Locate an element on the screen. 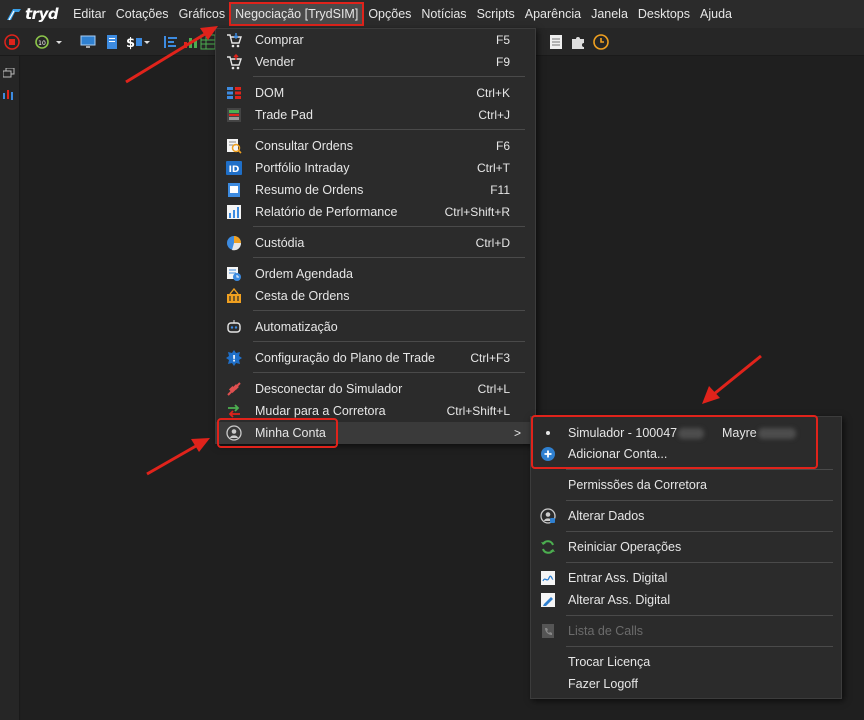 This screenshot has height=720, width=864. shortcut-label: Ctrl+Shift+L is located at coordinates (478, 411).